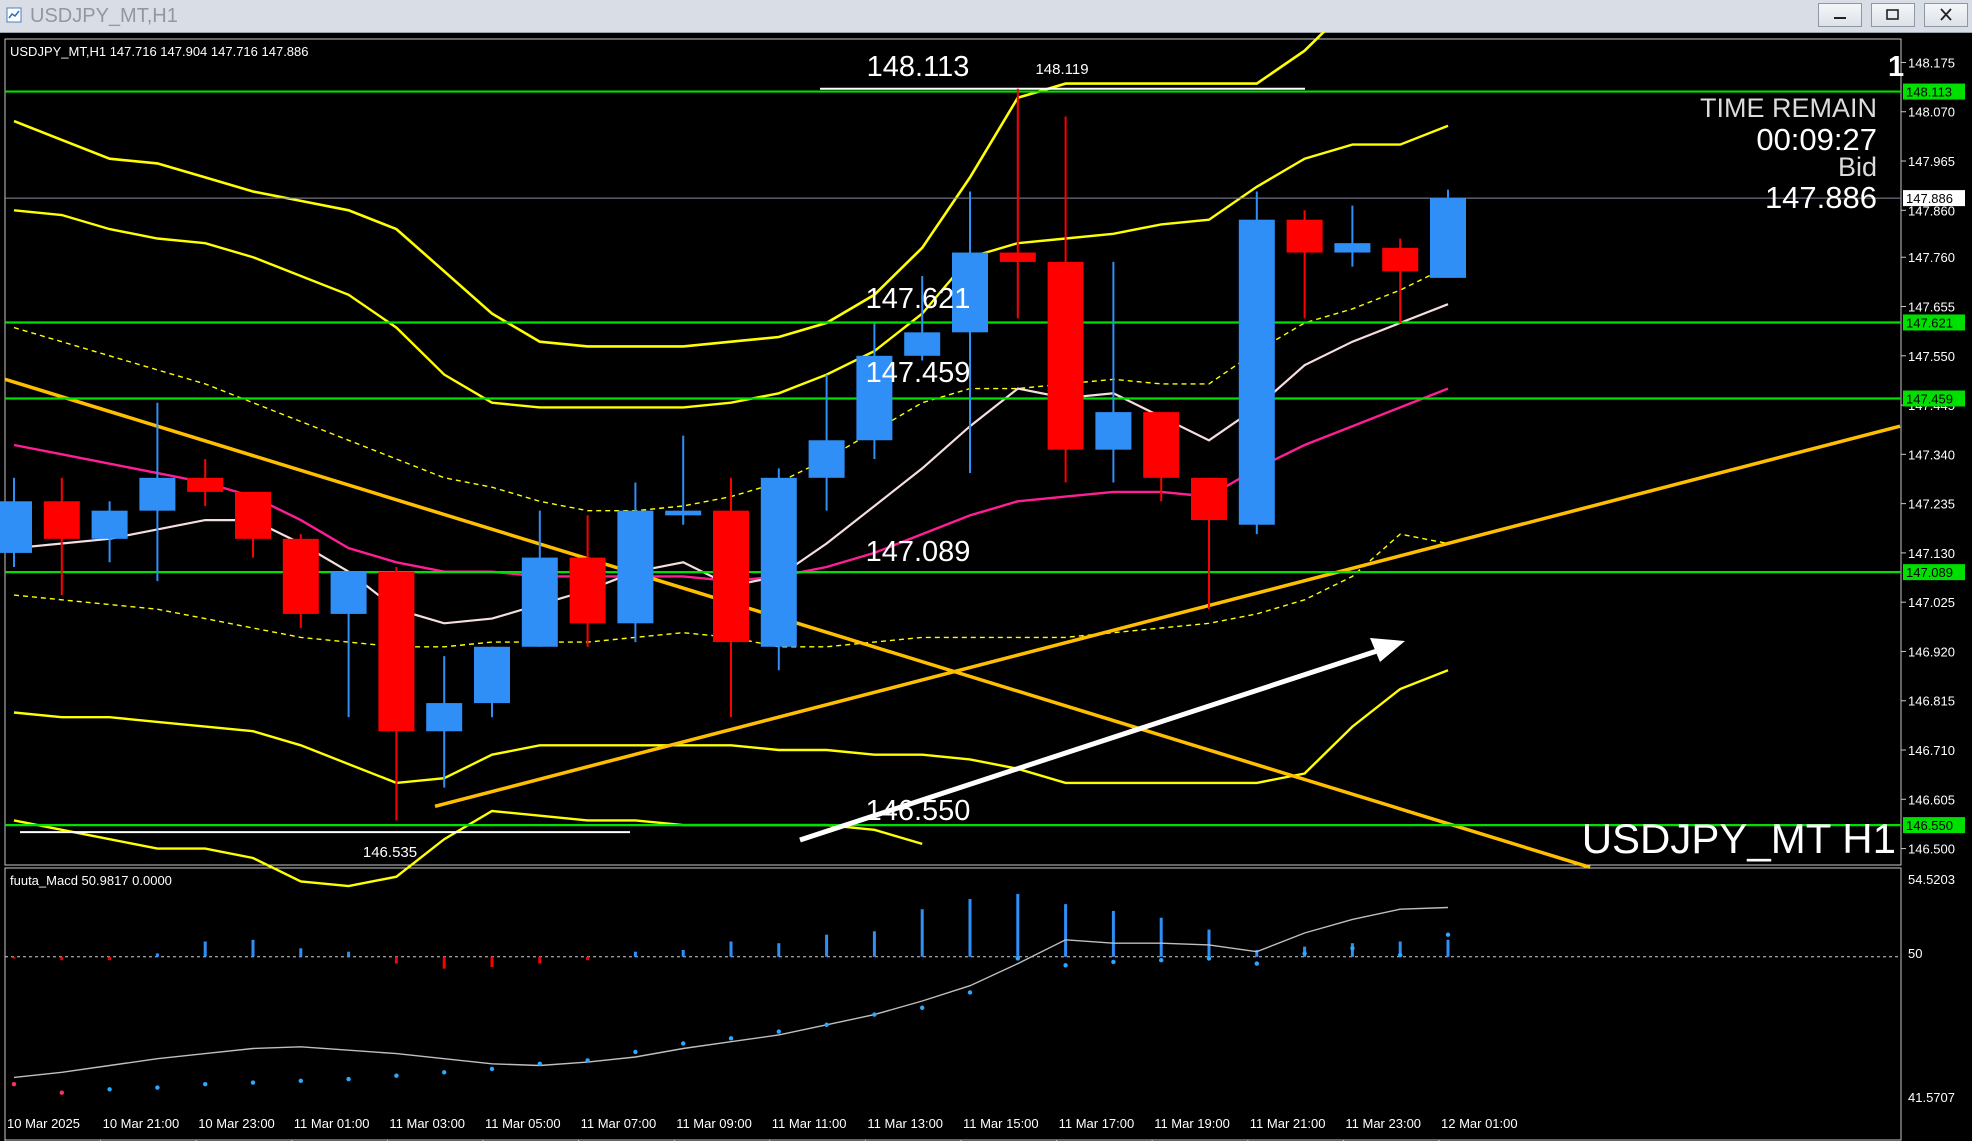  I want to click on level-label-146550: 146.550, so click(918, 811).